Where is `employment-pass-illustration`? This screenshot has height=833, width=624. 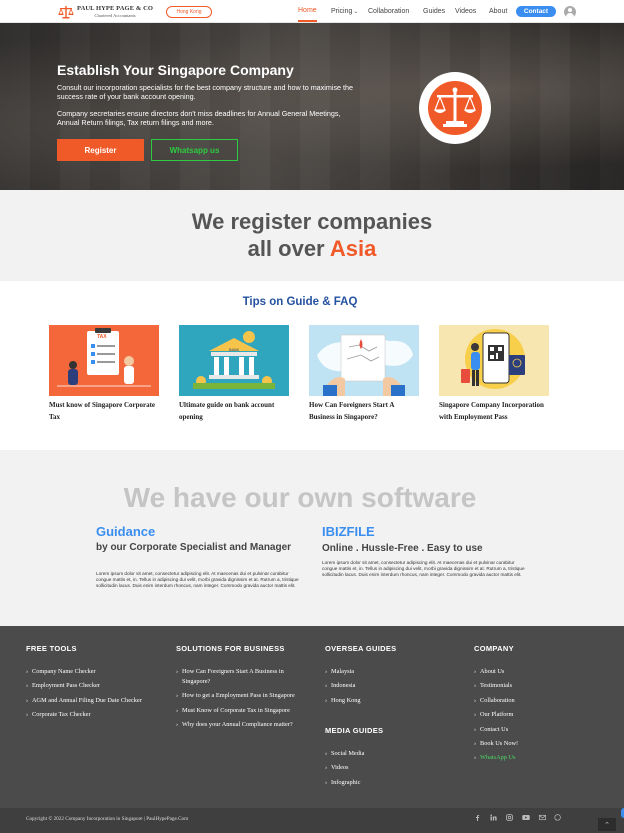 employment-pass-illustration is located at coordinates (494, 360).